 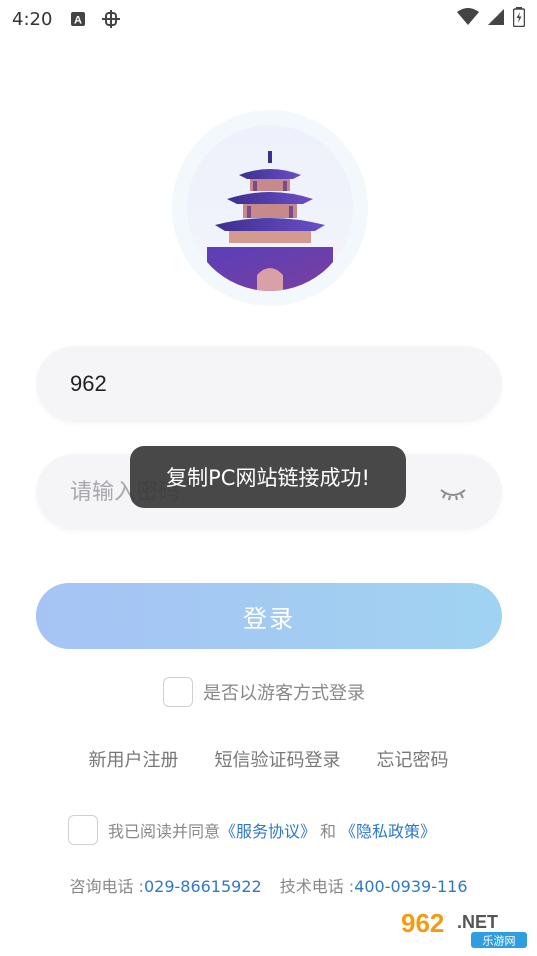 I want to click on svg-text: A, so click(x=78, y=21).